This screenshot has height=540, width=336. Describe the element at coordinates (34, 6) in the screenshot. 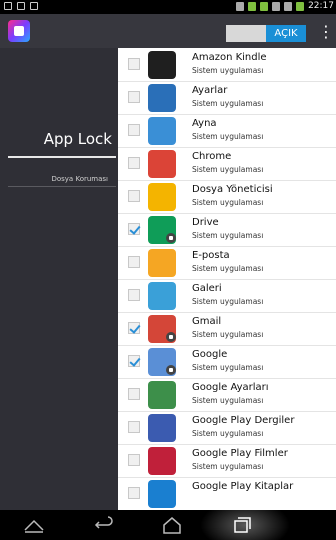

I see `image-icon` at that location.